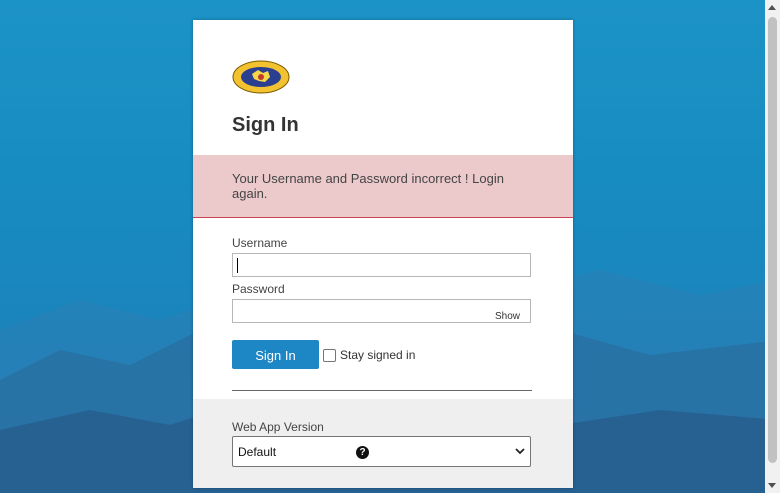  What do you see at coordinates (258, 289) in the screenshot?
I see `password-label: Password` at bounding box center [258, 289].